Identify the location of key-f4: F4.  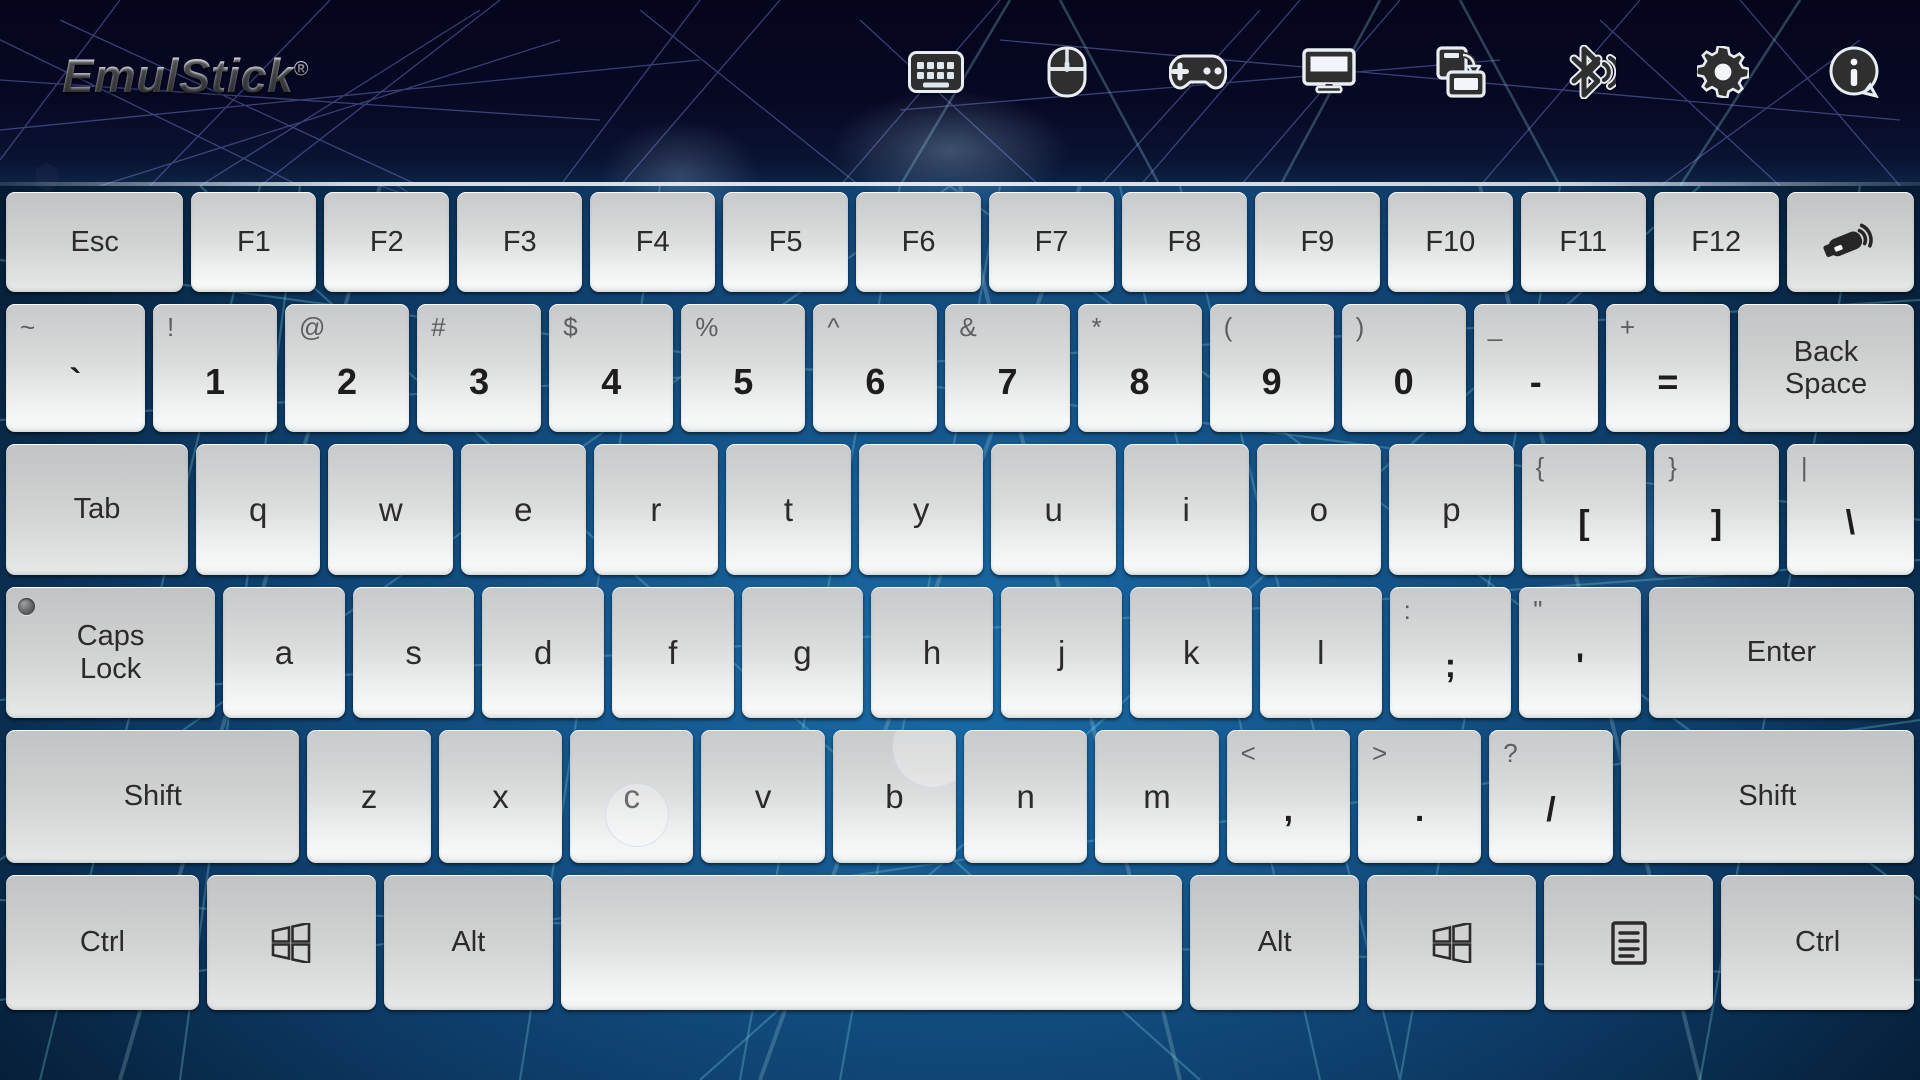
(653, 242).